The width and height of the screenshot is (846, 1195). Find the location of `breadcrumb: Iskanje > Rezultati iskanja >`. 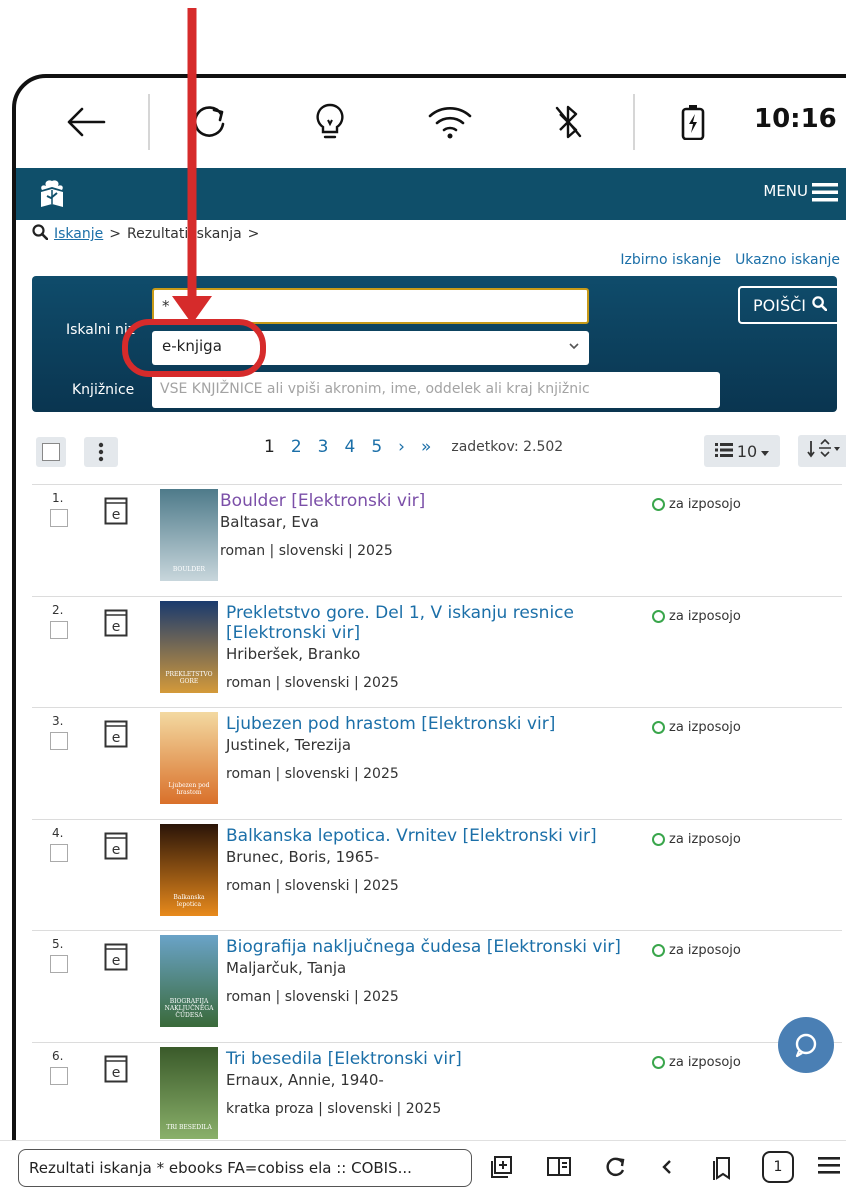

breadcrumb: Iskanje > Rezultati iskanja > is located at coordinates (145, 234).